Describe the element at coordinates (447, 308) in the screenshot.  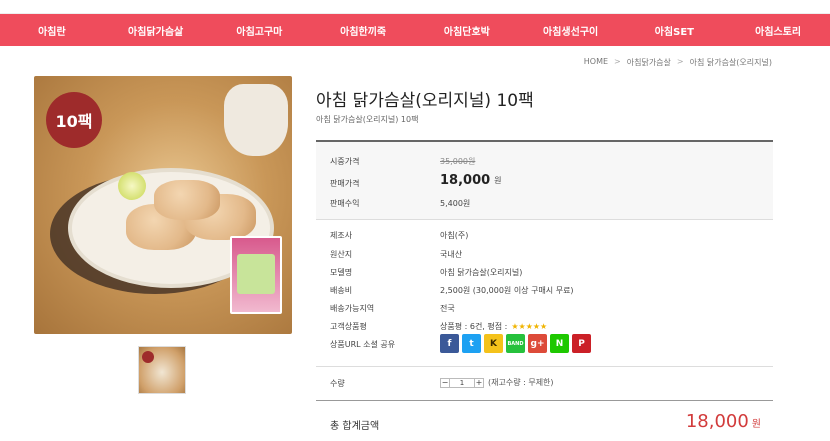
I see `delivery-area-value: 전국` at that location.